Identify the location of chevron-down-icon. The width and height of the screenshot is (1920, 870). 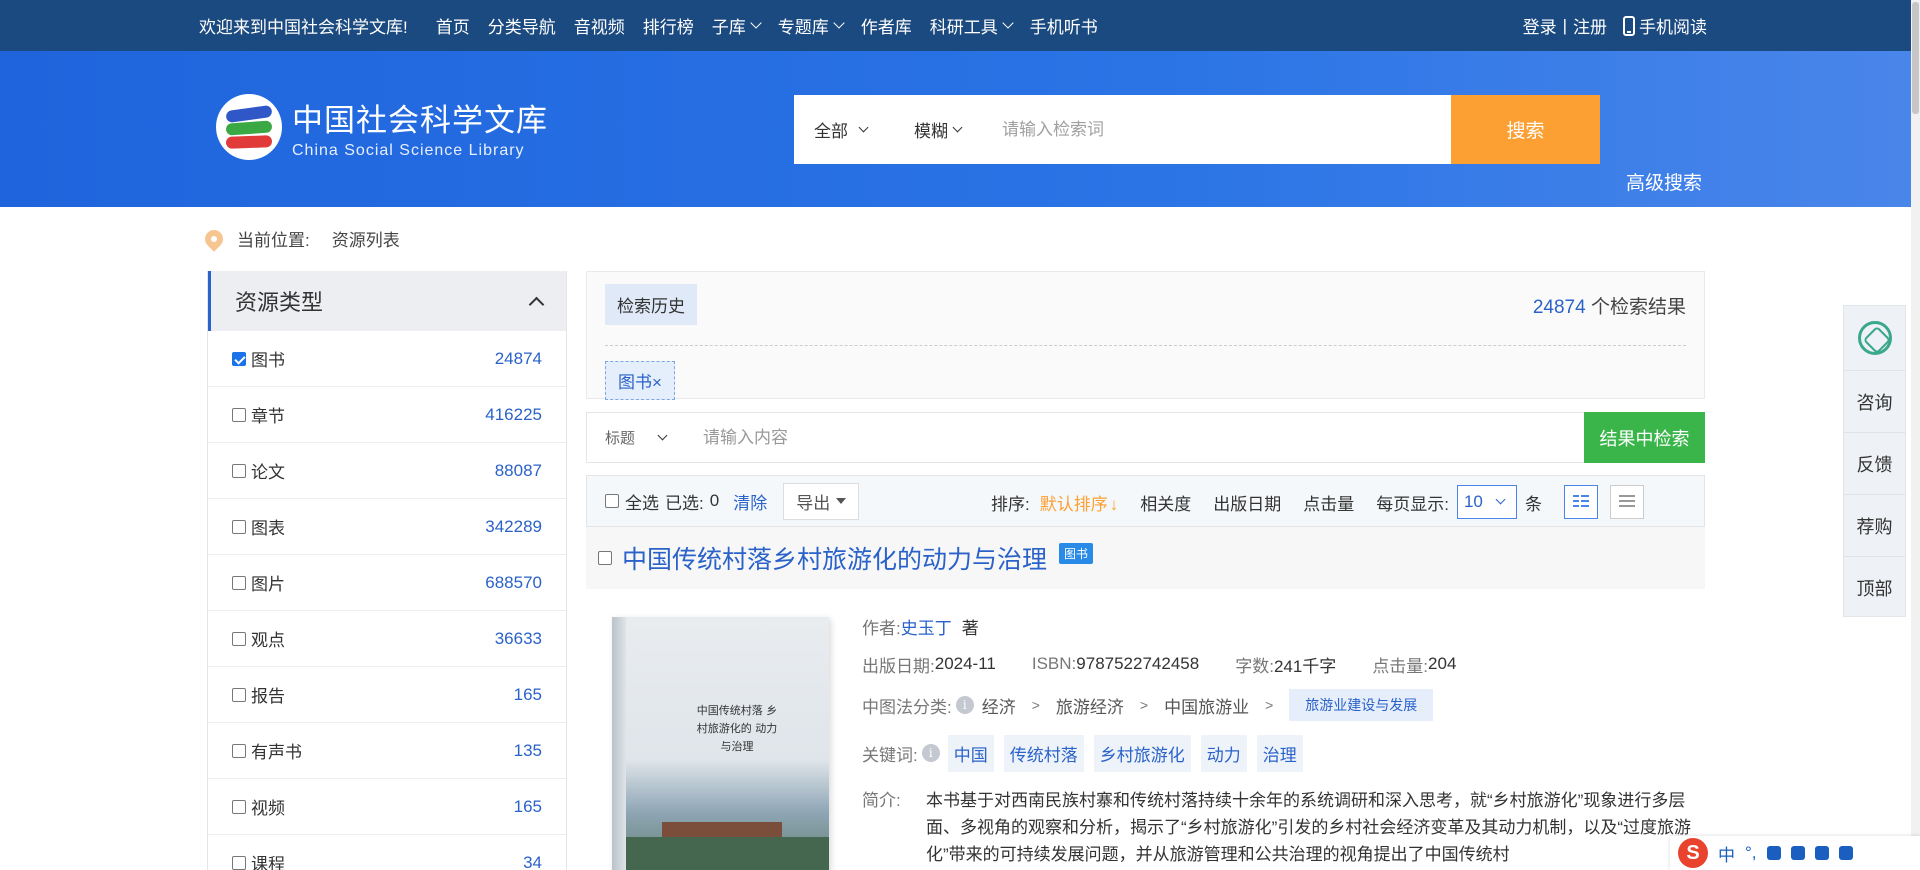
(662, 435).